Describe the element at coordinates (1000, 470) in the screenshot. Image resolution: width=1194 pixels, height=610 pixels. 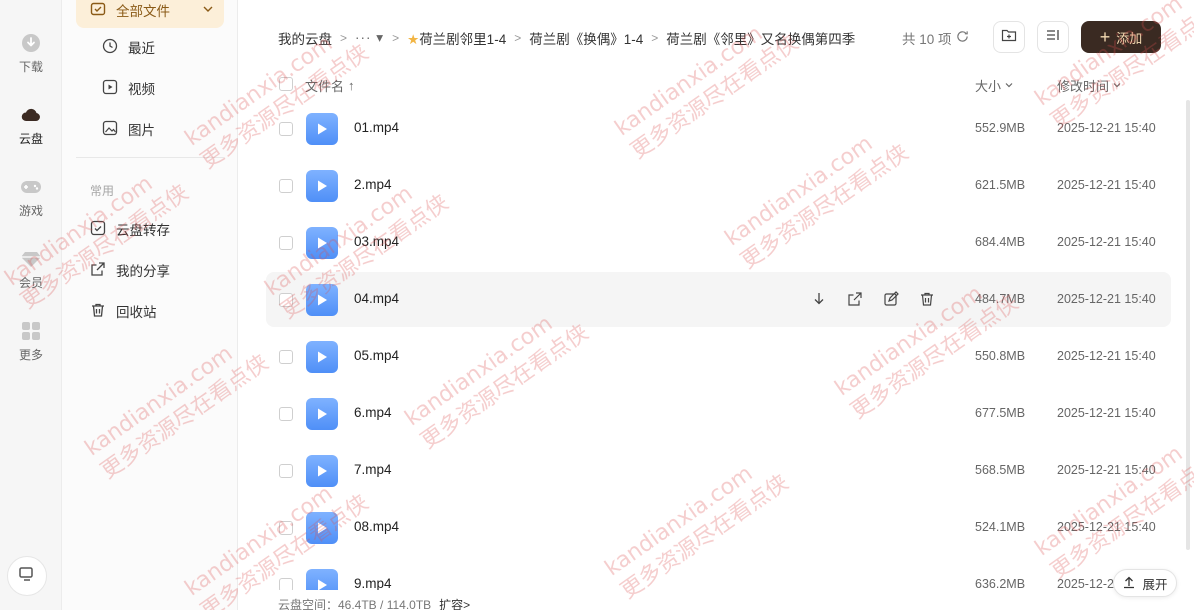
I see `file-size: 568.5MB` at that location.